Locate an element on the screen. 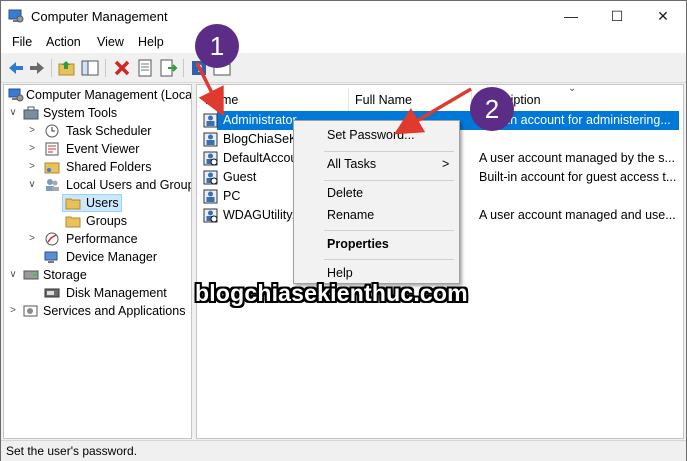  menu-action: Action is located at coordinates (63, 42).